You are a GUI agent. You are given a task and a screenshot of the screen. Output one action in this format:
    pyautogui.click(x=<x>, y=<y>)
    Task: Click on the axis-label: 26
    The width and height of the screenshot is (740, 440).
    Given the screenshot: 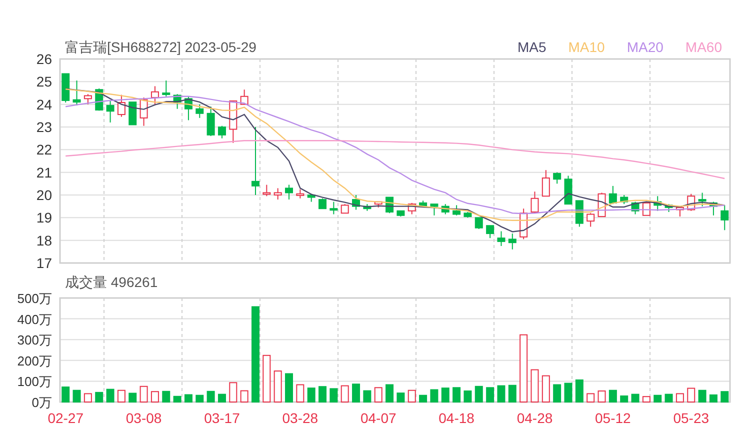 What is the action you would take?
    pyautogui.click(x=44, y=59)
    